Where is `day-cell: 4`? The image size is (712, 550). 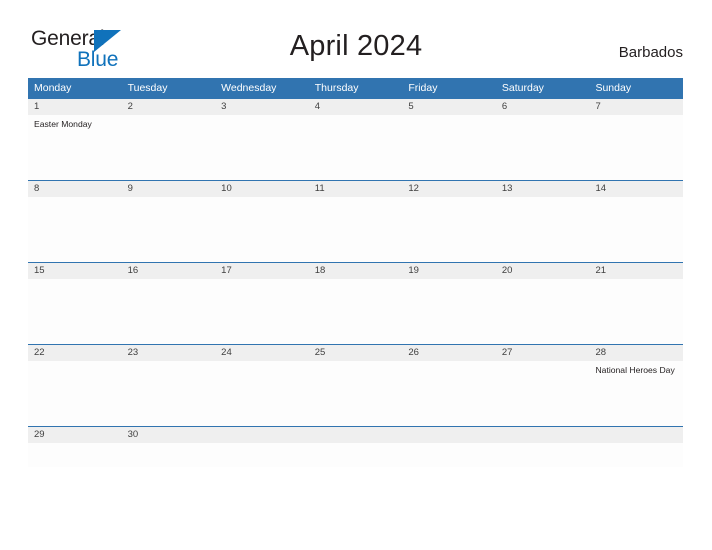 day-cell: 4 is located at coordinates (355, 139).